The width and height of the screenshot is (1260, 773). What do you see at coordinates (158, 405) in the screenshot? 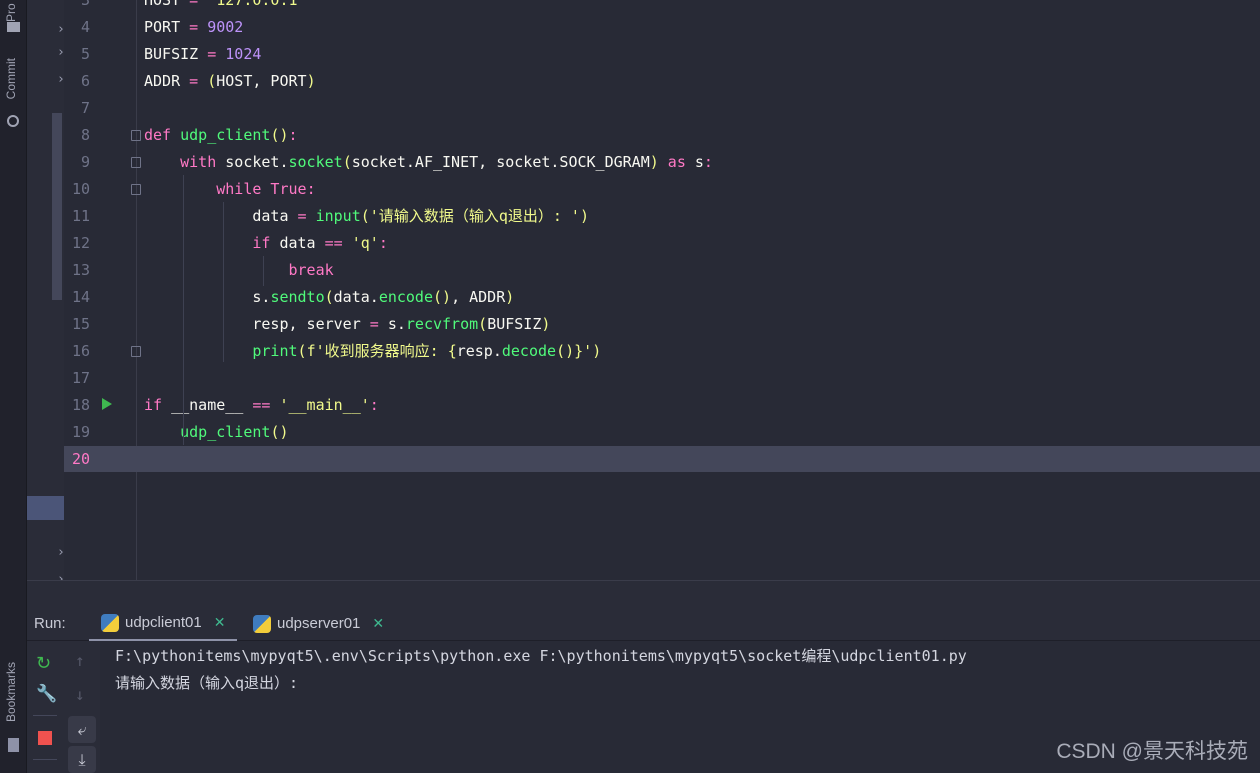
I see `code-token: if` at bounding box center [158, 405].